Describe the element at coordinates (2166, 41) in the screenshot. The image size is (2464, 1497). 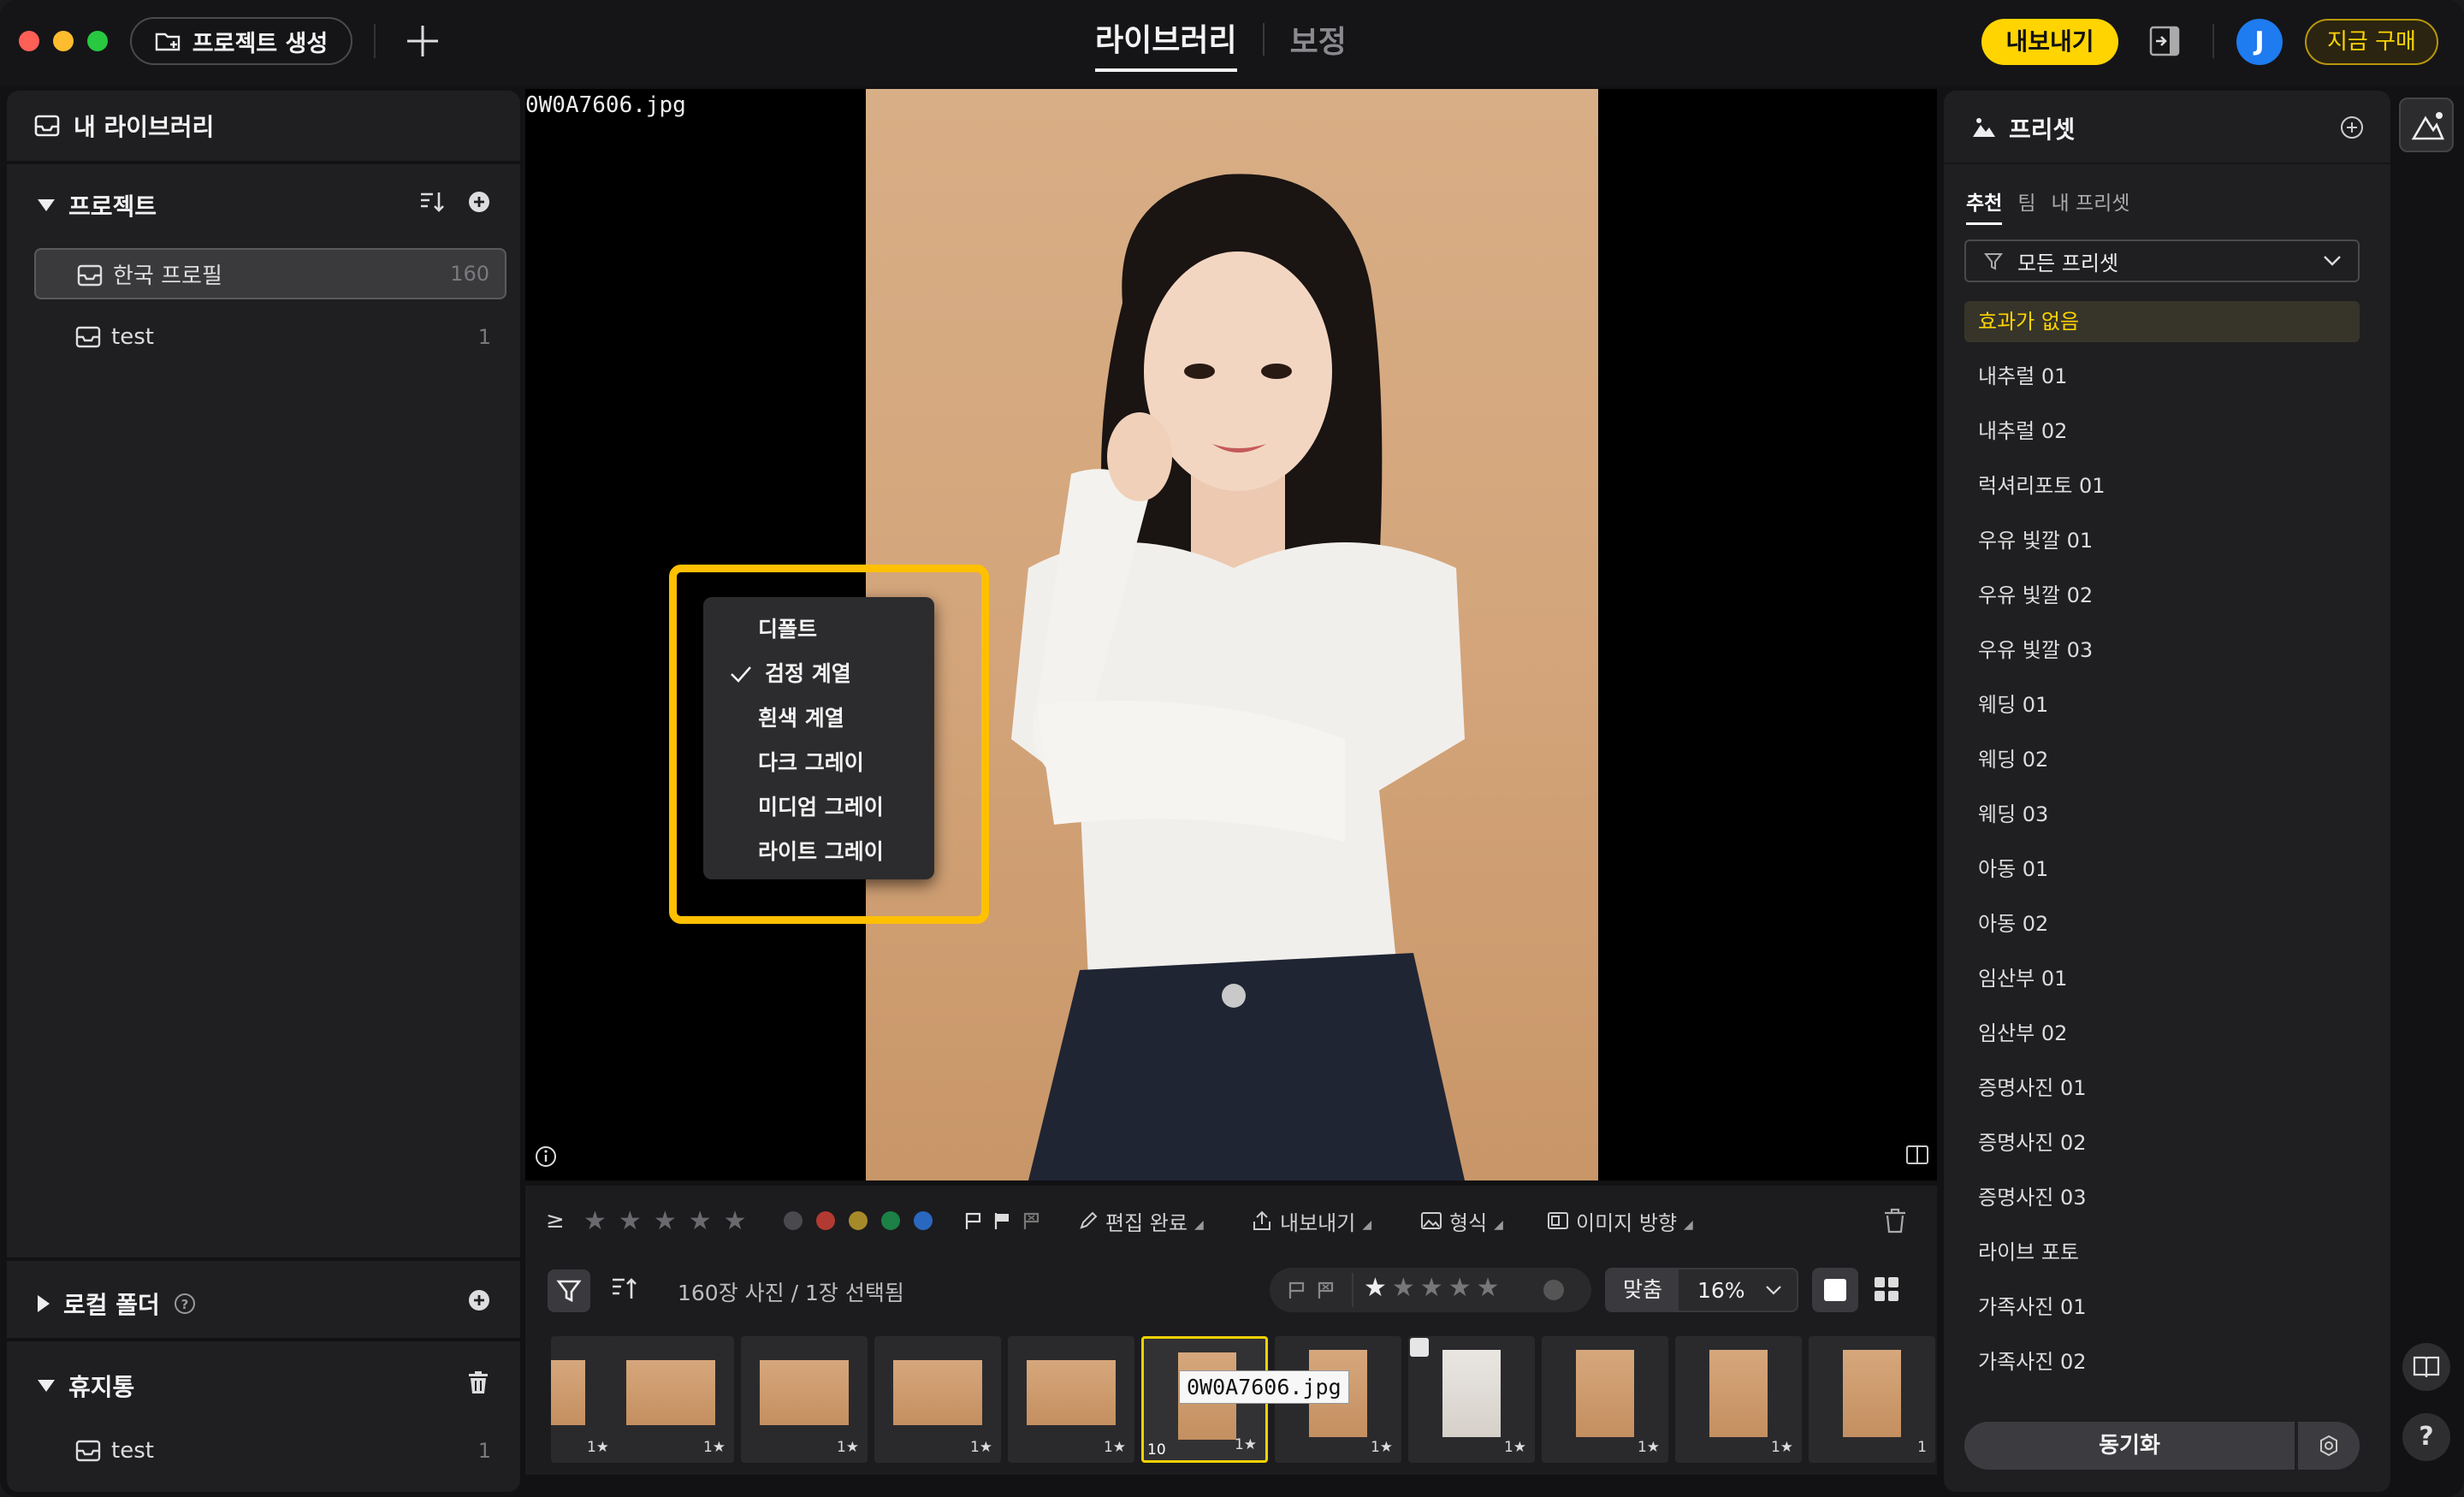
I see `toggle-panel-button` at that location.